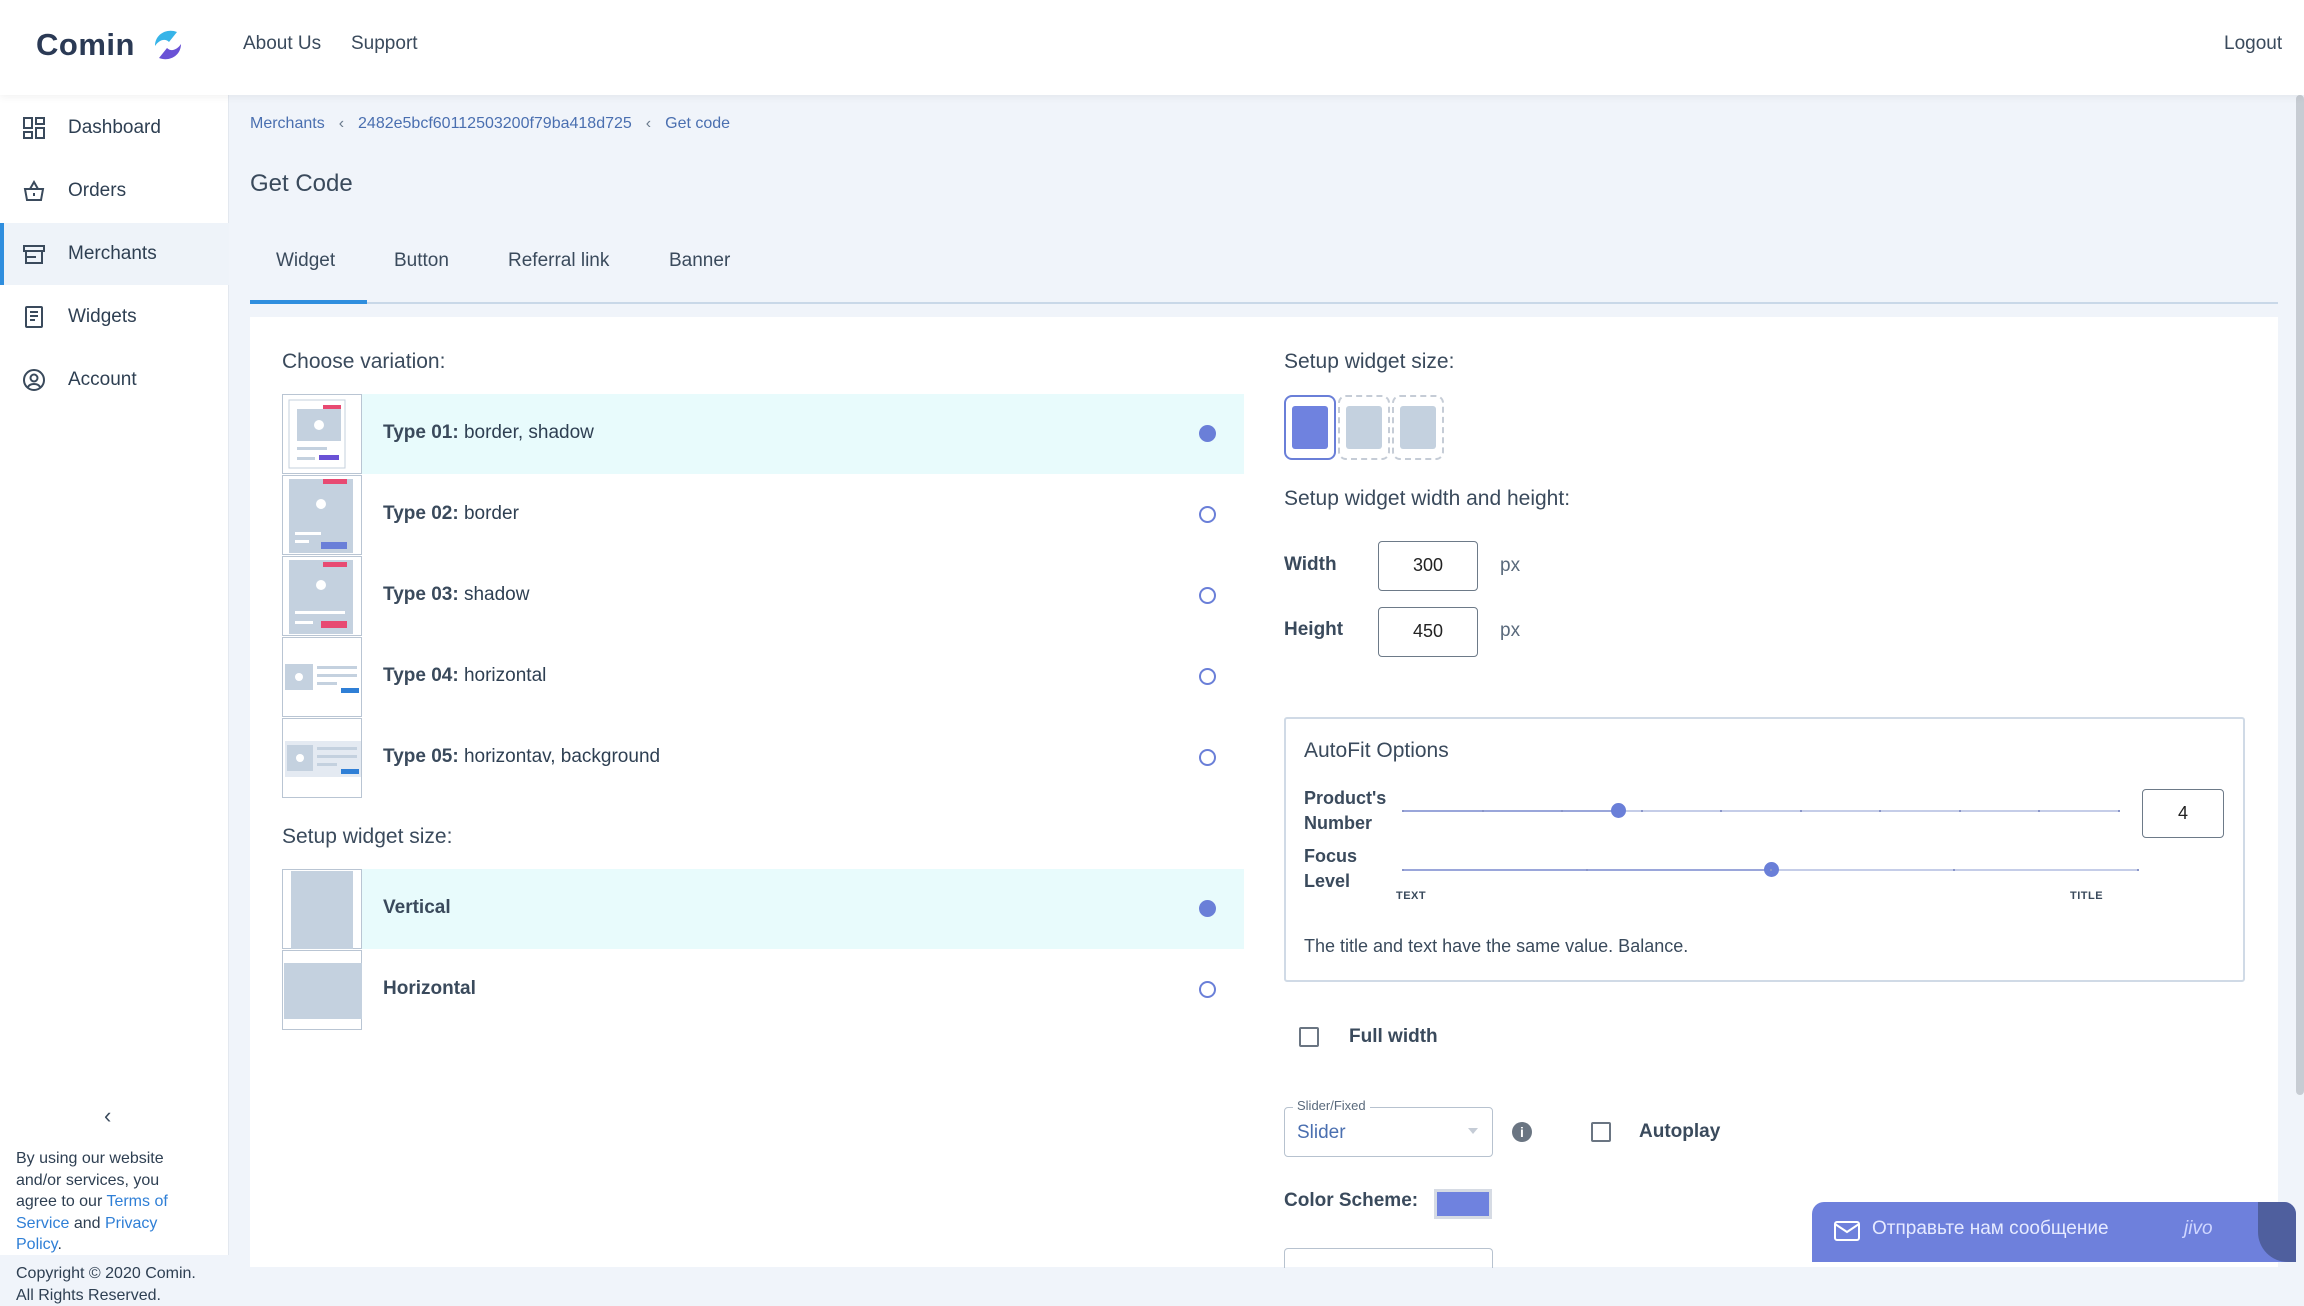 The height and width of the screenshot is (1306, 2304). What do you see at coordinates (287, 124) in the screenshot?
I see `breadcrumb-merchants: Merchants` at bounding box center [287, 124].